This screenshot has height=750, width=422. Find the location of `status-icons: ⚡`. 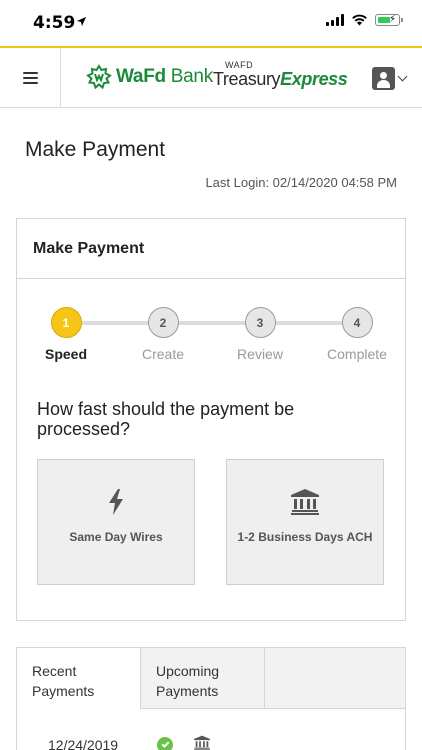

status-icons: ⚡ is located at coordinates (364, 20).